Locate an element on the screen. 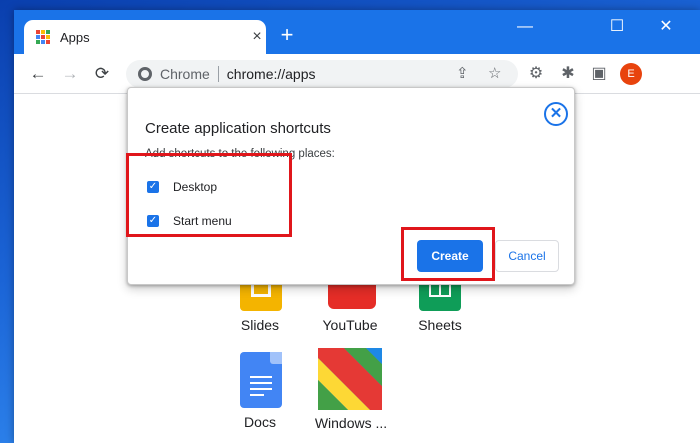 Image resolution: width=700 pixels, height=443 pixels. new-tab-button: + is located at coordinates (287, 35).